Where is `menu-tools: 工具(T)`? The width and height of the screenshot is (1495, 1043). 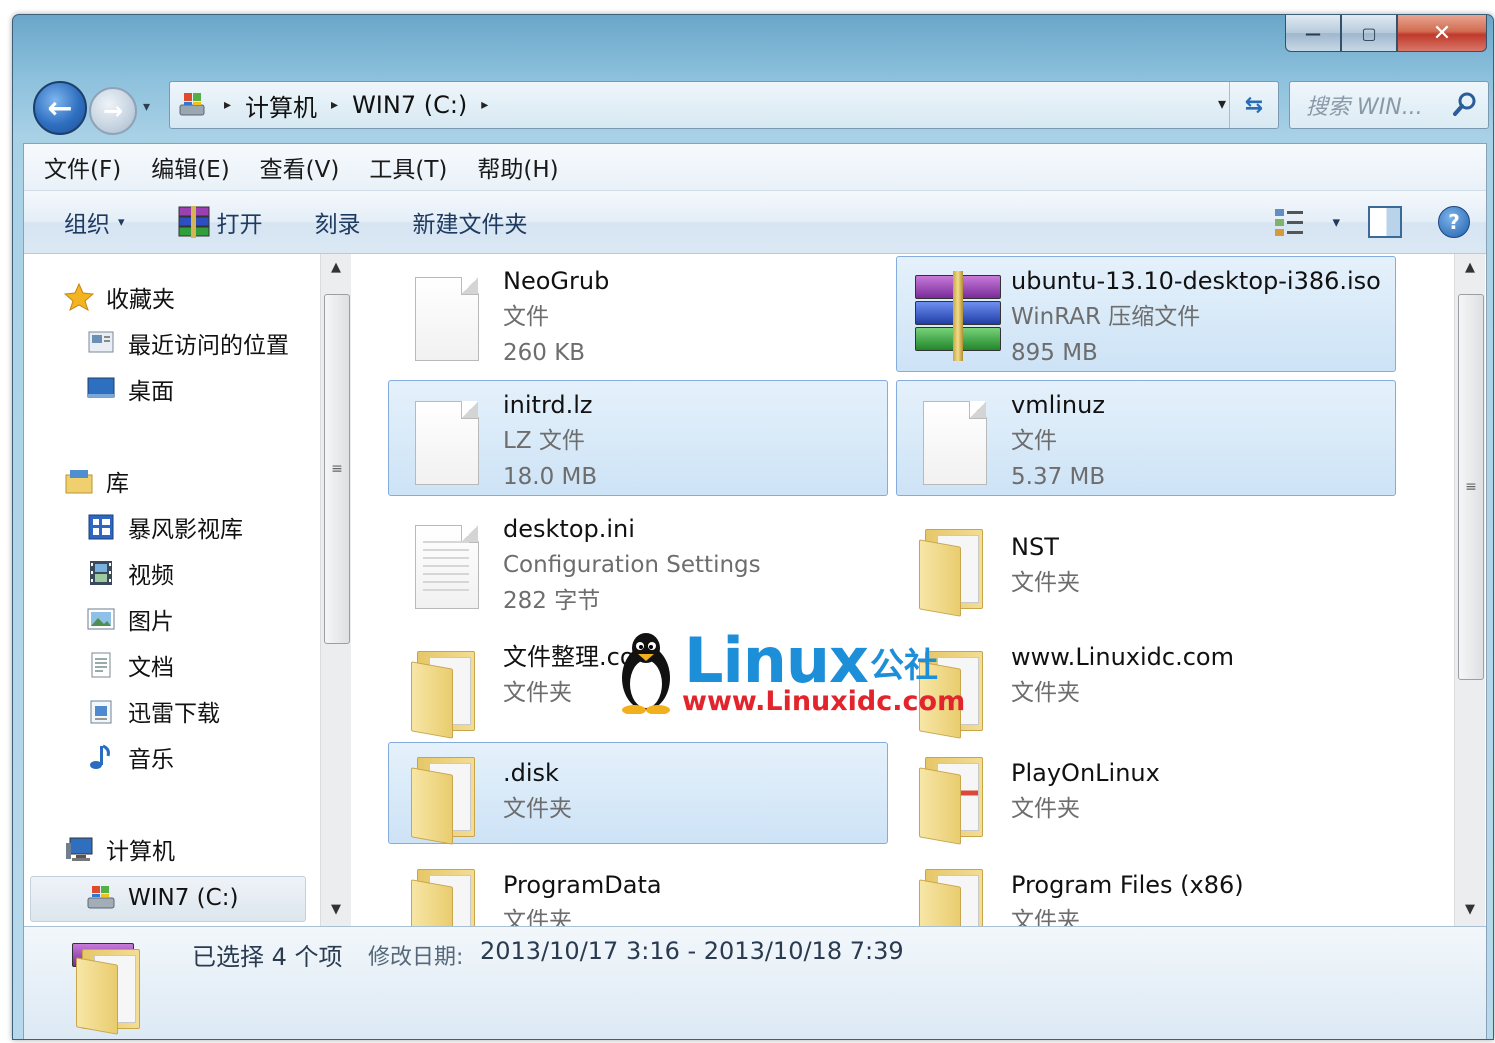 menu-tools: 工具(T) is located at coordinates (408, 167).